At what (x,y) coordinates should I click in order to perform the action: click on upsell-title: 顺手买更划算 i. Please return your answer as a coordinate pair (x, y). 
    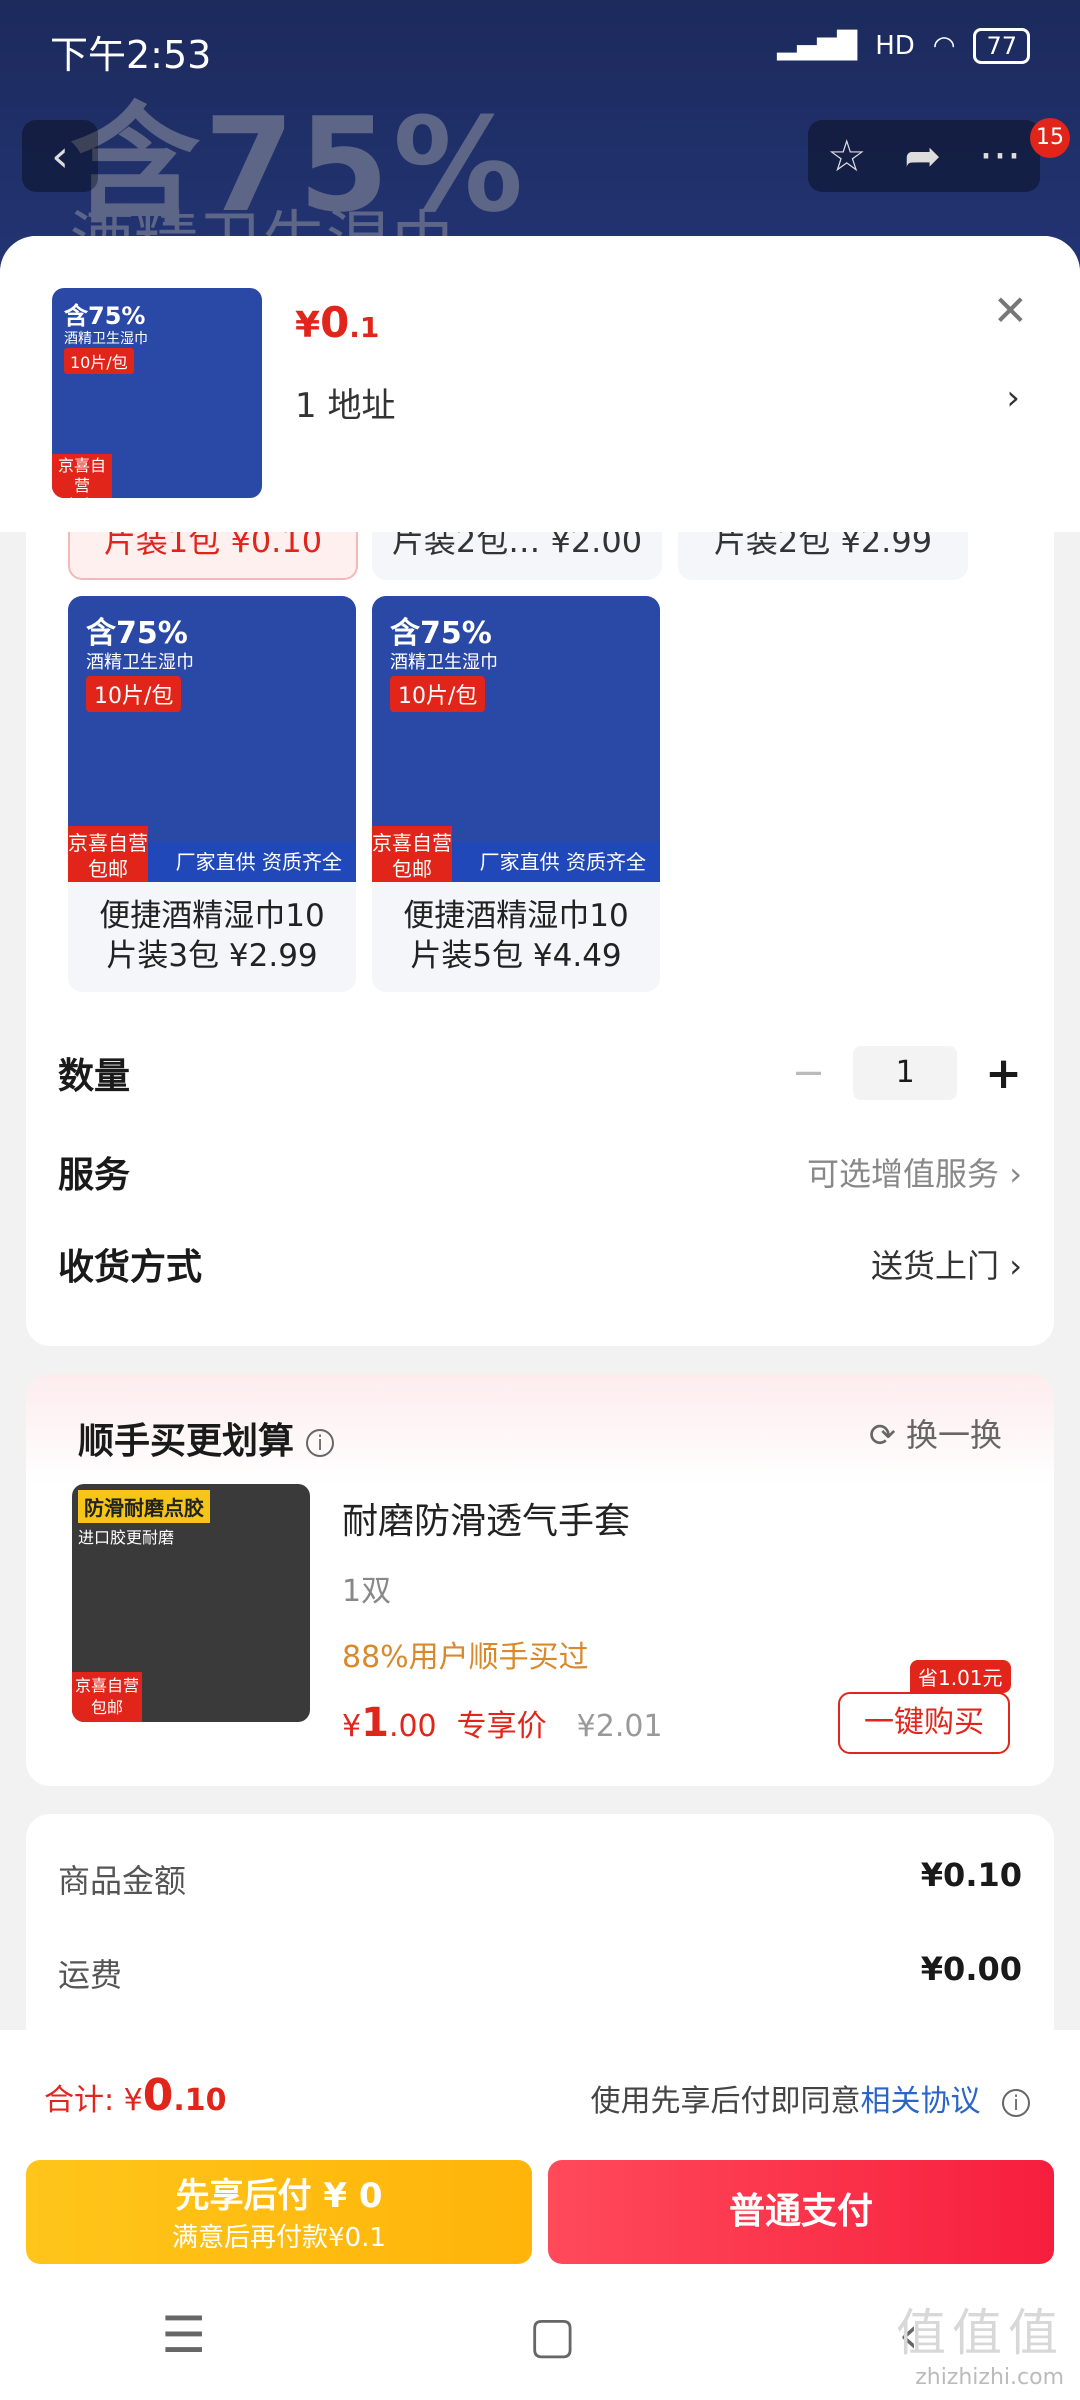
    Looking at the image, I should click on (206, 1438).